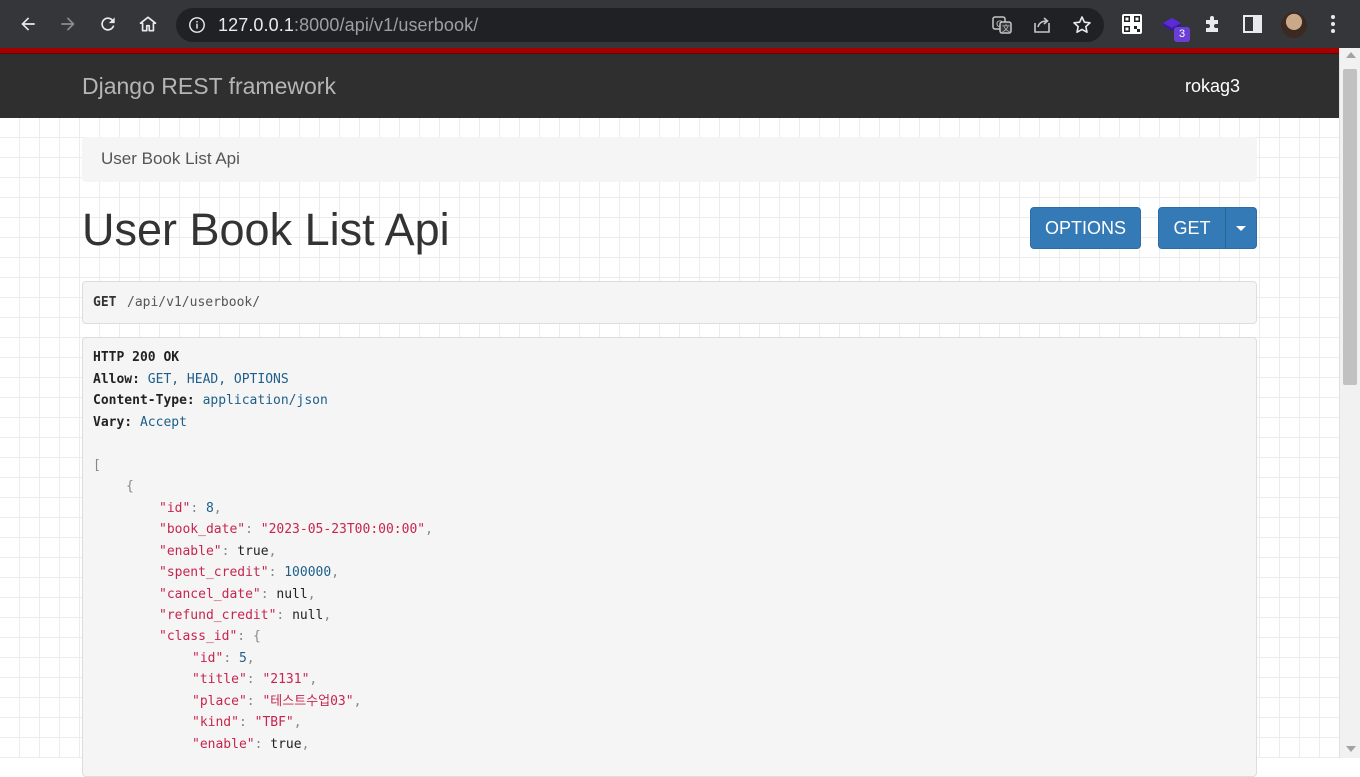 This screenshot has height=777, width=1360. Describe the element at coordinates (1294, 25) in the screenshot. I see `avatar` at that location.